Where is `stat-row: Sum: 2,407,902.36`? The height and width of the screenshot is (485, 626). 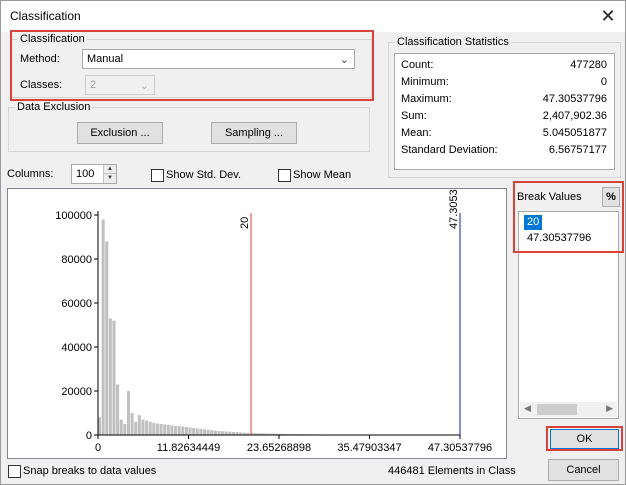
stat-row: Sum: 2,407,902.36 is located at coordinates (504, 118).